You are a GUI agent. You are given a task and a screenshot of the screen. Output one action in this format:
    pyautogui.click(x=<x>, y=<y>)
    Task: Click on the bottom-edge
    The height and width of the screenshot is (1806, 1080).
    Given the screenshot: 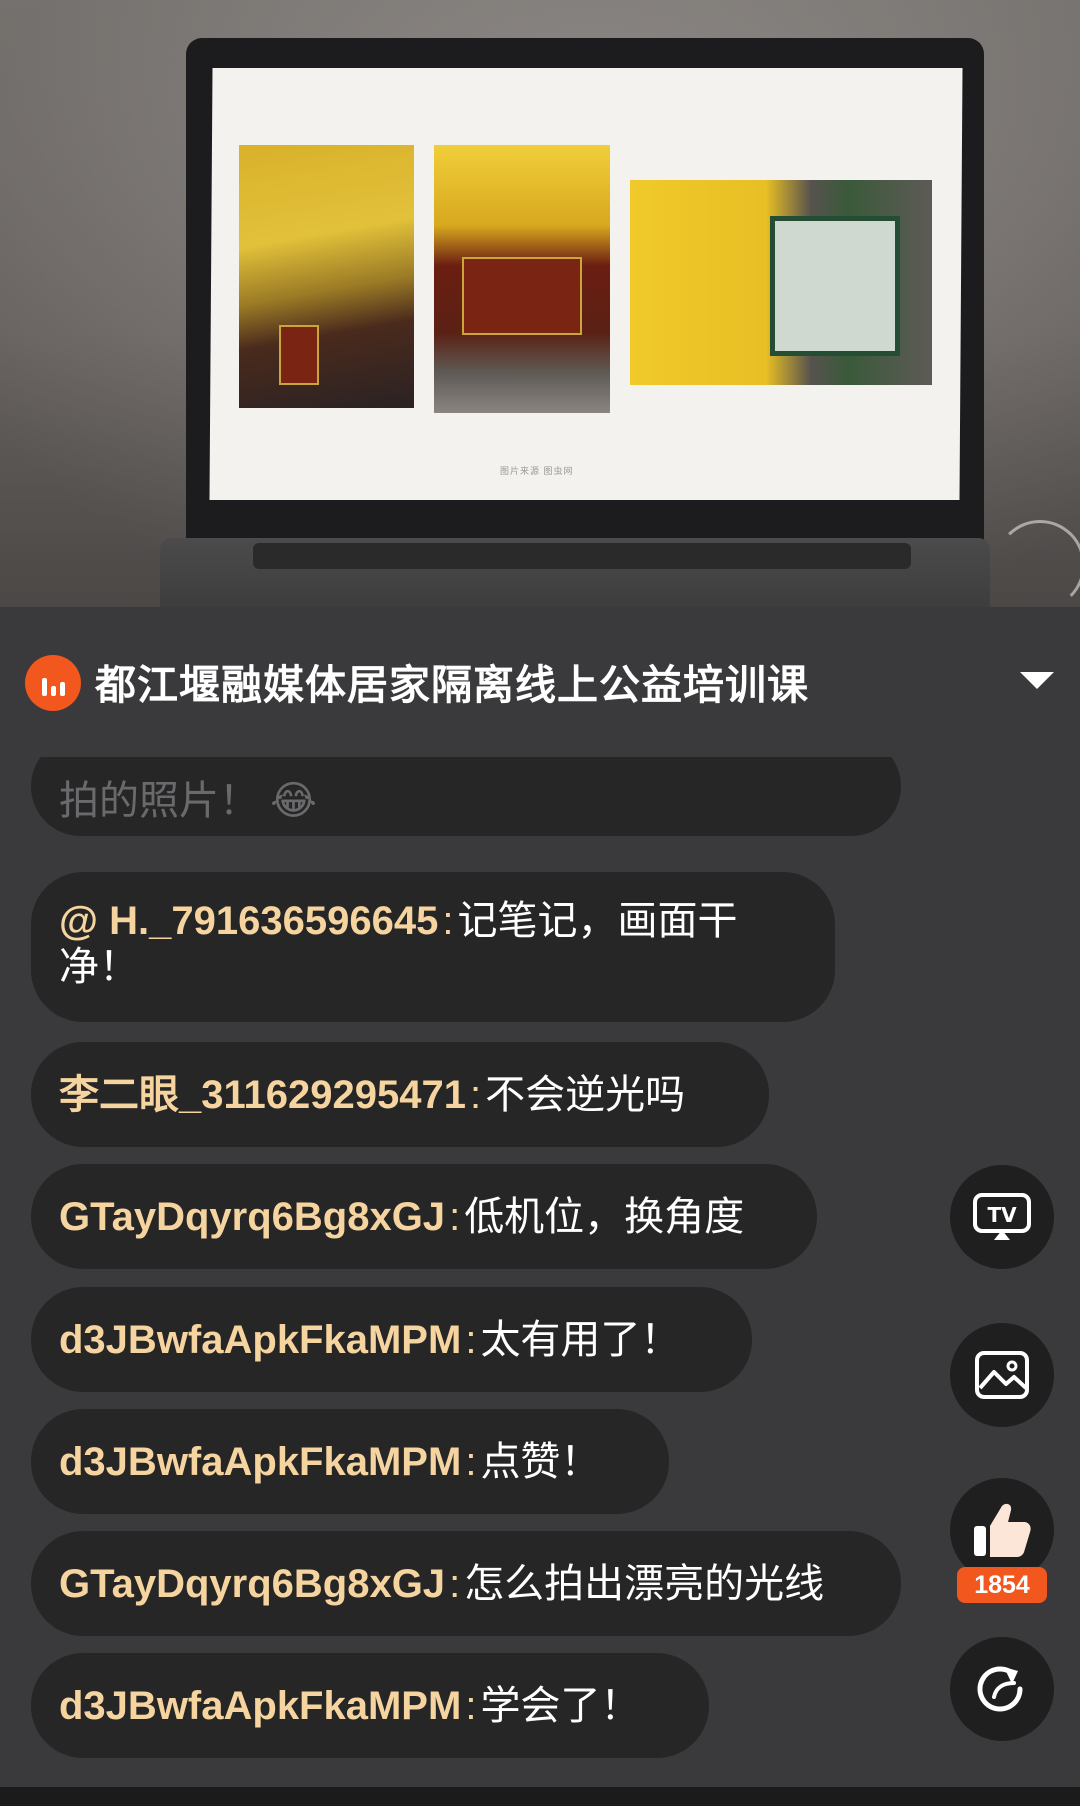 What is the action you would take?
    pyautogui.click(x=540, y=1796)
    